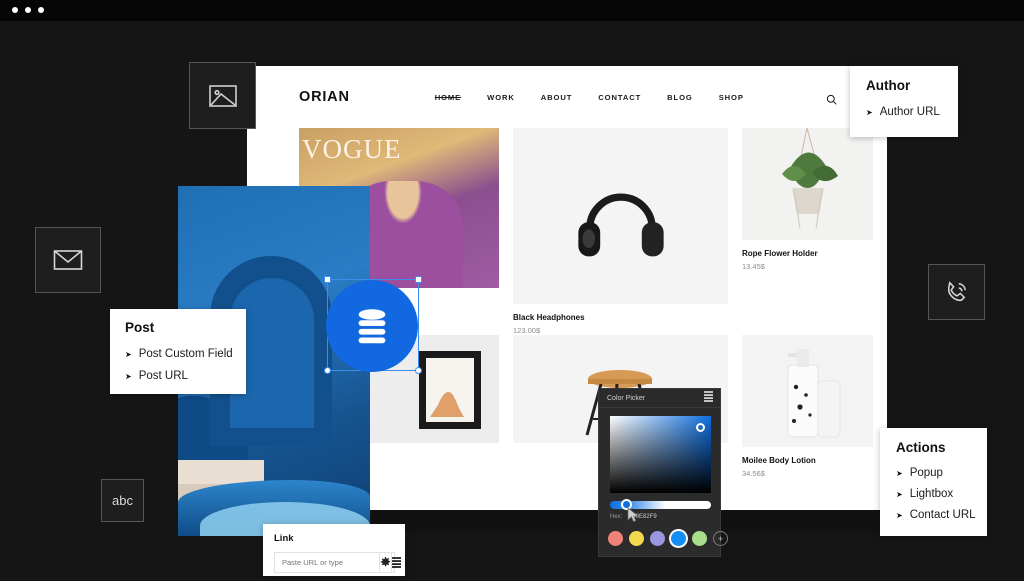 Image resolution: width=1024 pixels, height=581 pixels. Describe the element at coordinates (527, 330) in the screenshot. I see `product-price: 123.00$` at that location.